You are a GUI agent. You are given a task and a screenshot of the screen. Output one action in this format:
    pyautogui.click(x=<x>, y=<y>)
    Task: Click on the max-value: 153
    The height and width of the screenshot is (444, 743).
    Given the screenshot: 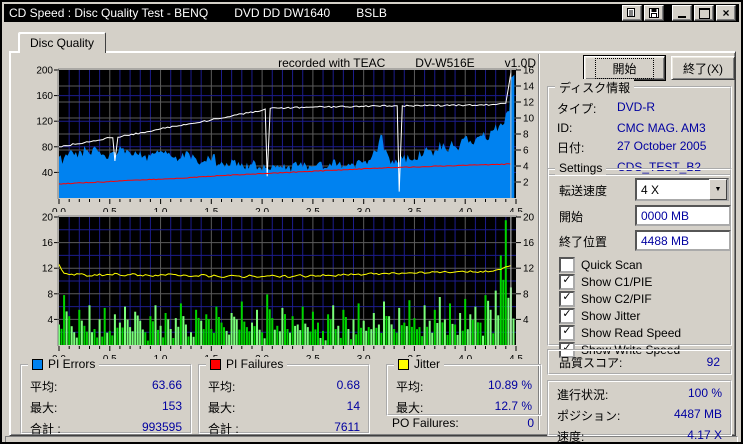 What is the action you would take?
    pyautogui.click(x=171, y=406)
    